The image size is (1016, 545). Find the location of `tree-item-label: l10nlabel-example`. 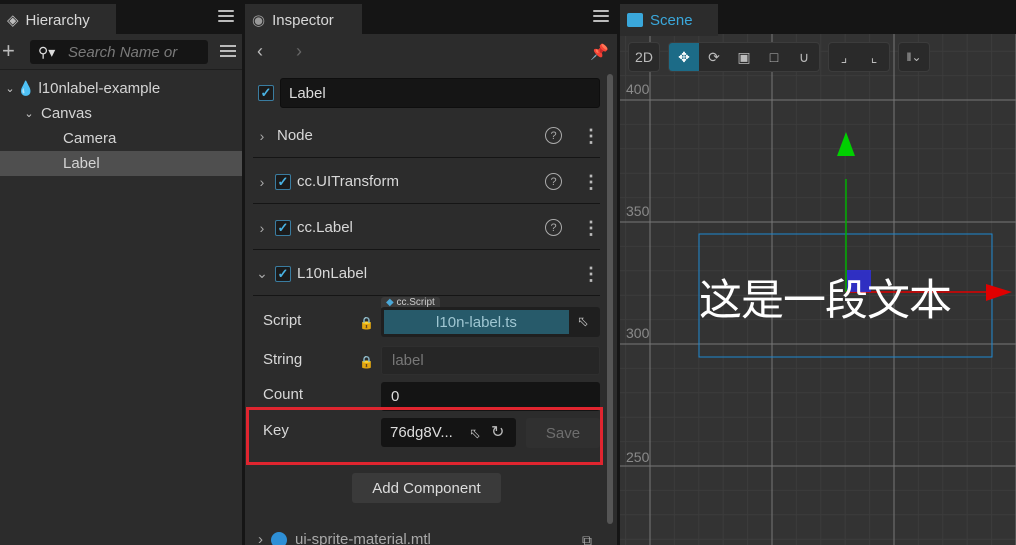

tree-item-label: l10nlabel-example is located at coordinates (99, 88).